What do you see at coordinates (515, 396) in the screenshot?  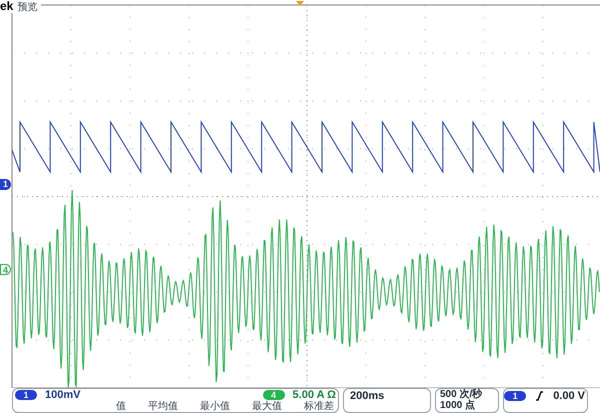 I see `trigger-source-badge: 1` at bounding box center [515, 396].